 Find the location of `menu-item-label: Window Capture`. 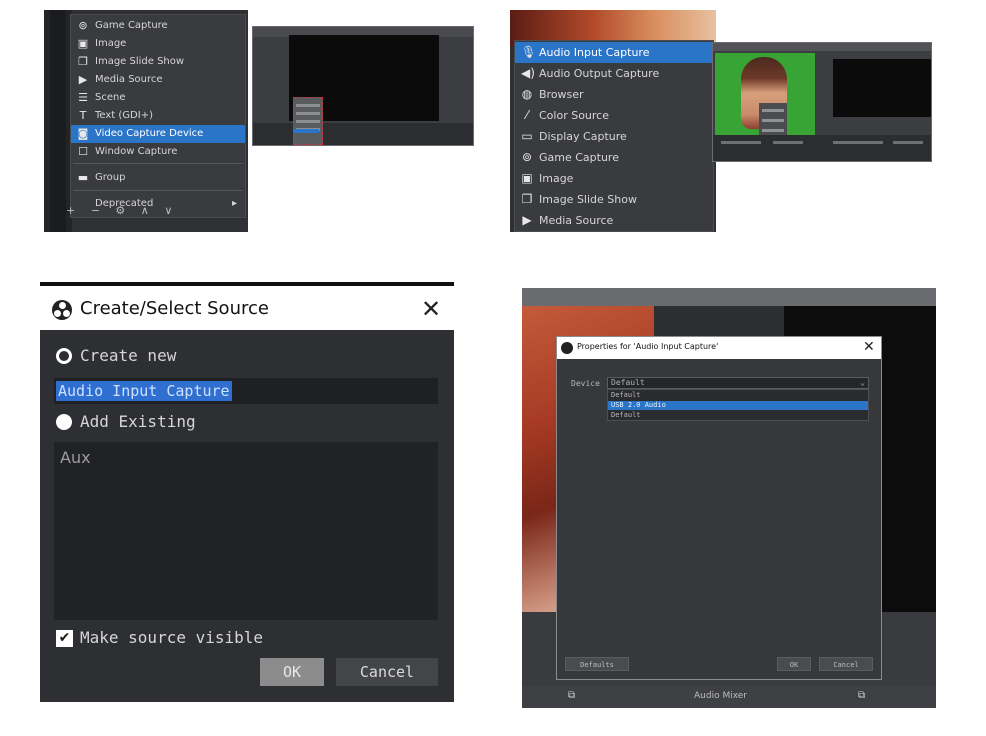

menu-item-label: Window Capture is located at coordinates (136, 151).